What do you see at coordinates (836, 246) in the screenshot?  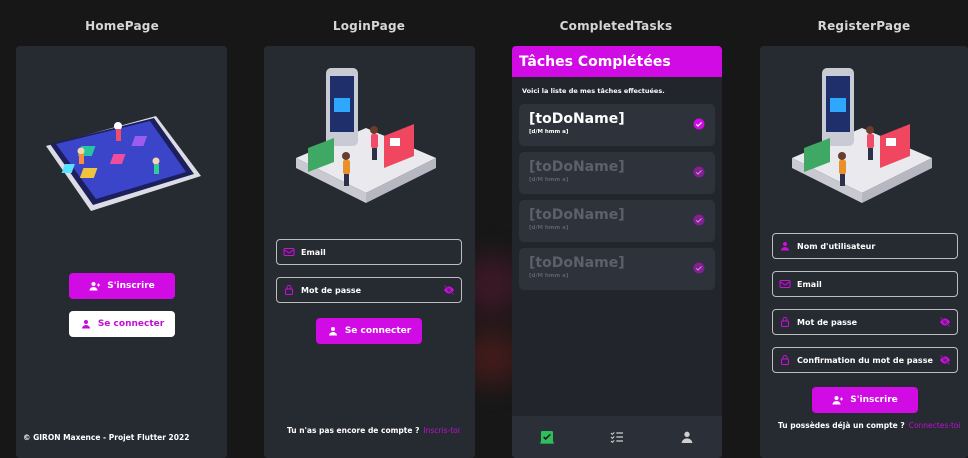 I see `username-placeholder: Nom d'utilisateur` at bounding box center [836, 246].